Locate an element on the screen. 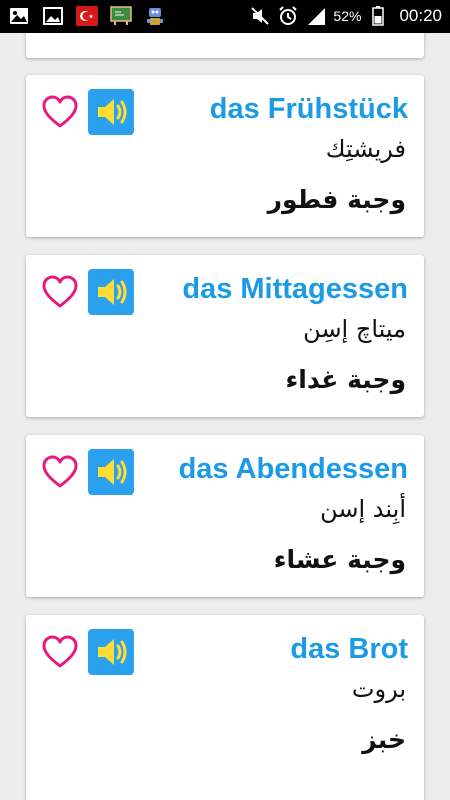 The image size is (450, 800). signal-icon is located at coordinates (316, 16).